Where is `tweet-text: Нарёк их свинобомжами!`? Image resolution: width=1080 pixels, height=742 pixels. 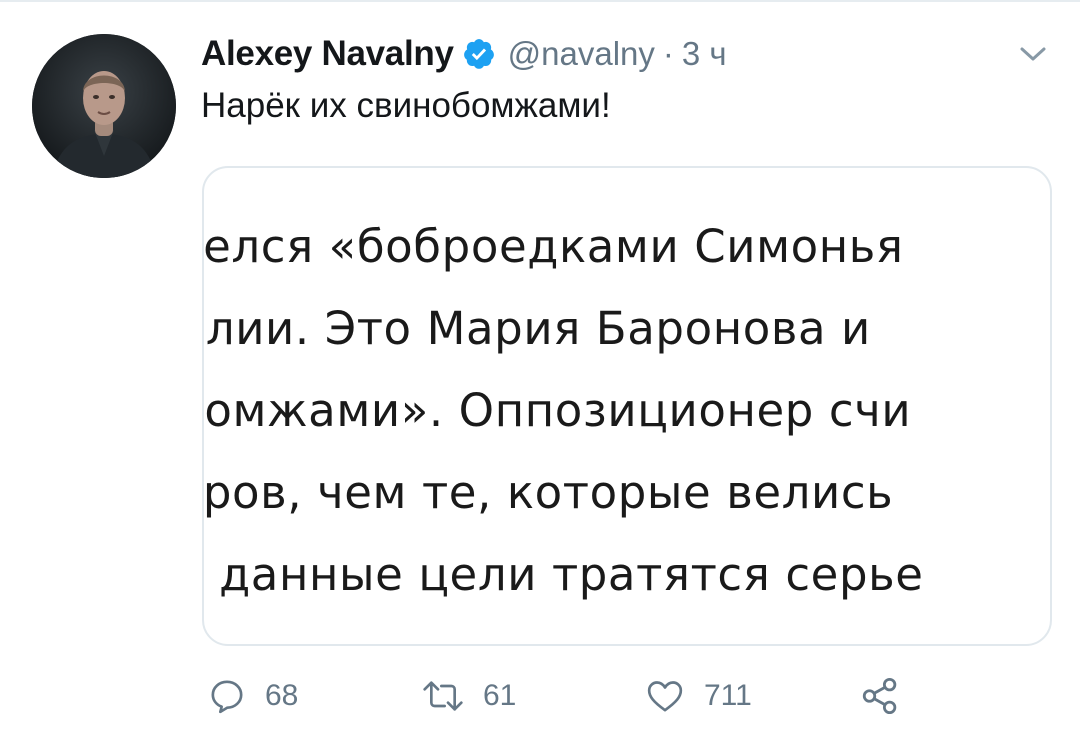
tweet-text: Нарёк их свинобомжами! is located at coordinates (406, 105).